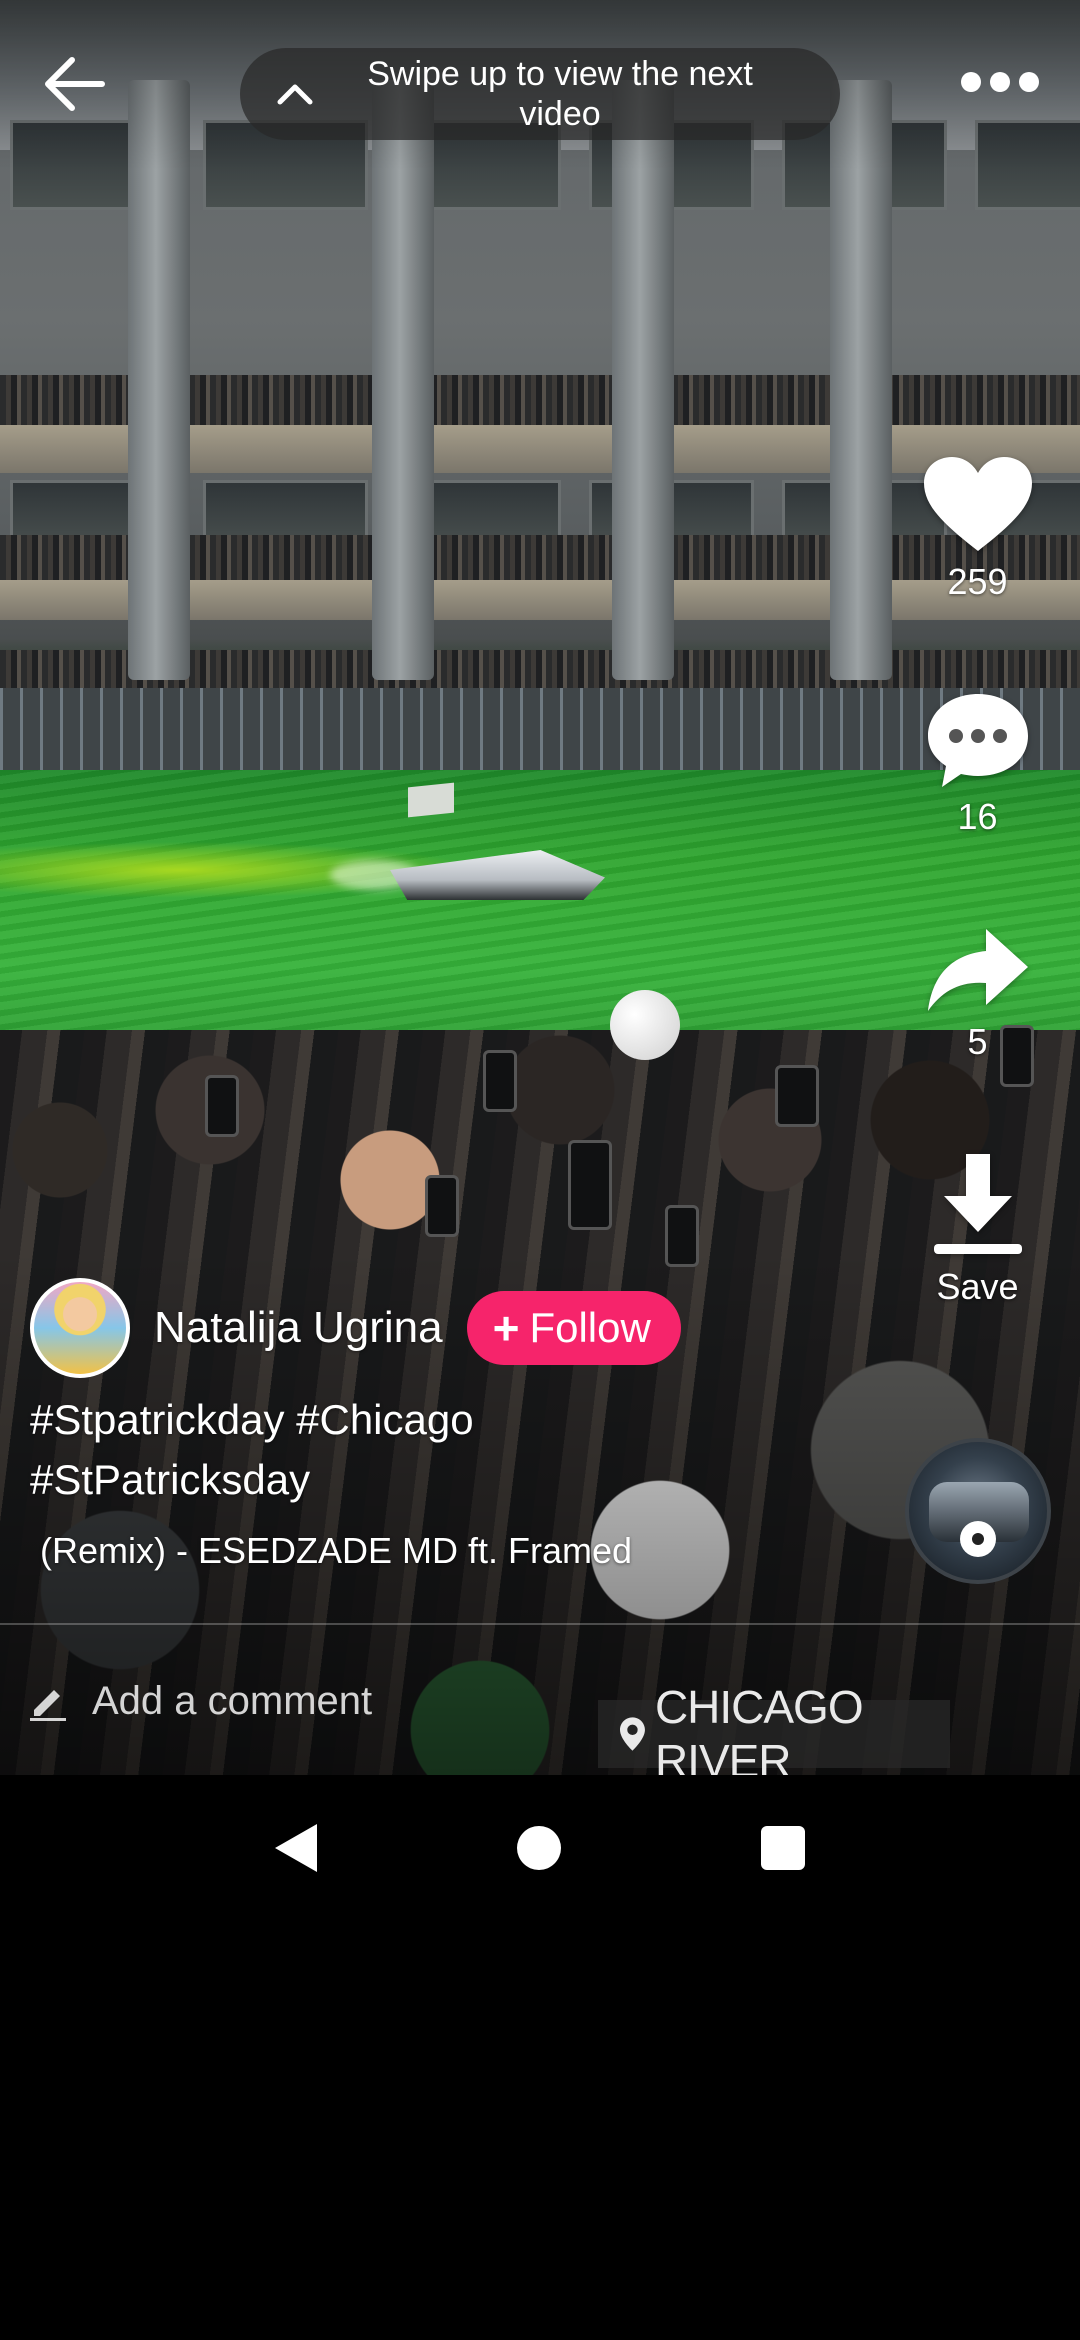 The height and width of the screenshot is (2340, 1080). I want to click on nav-home-icon, so click(539, 1847).